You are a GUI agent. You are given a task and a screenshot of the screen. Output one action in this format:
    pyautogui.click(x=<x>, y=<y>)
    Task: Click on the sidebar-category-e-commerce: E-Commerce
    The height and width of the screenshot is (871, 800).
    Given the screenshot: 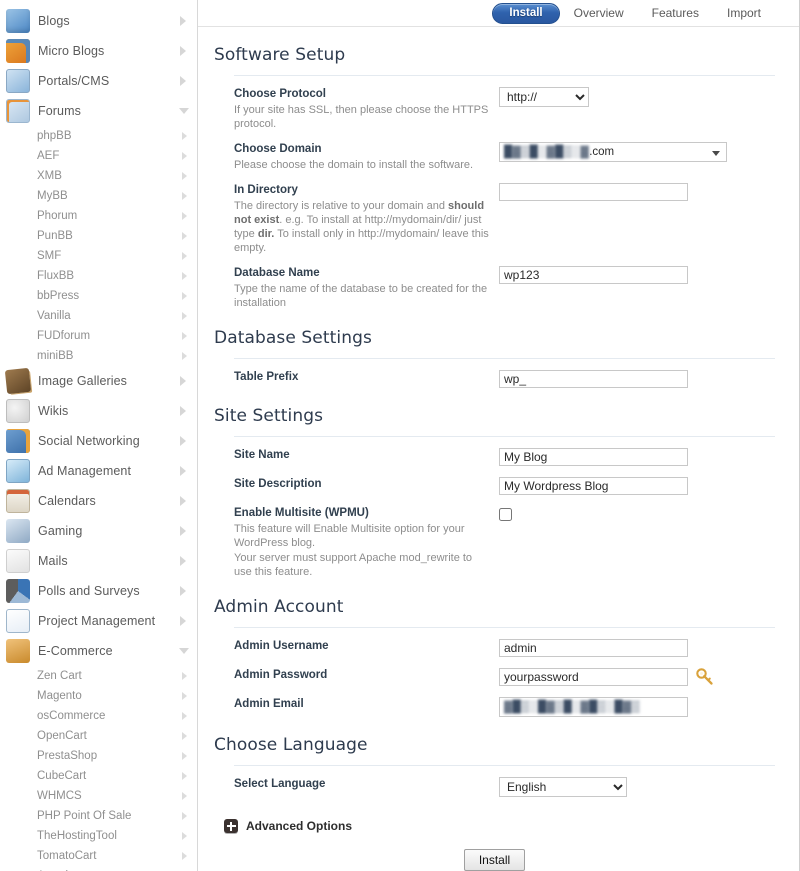 What is the action you would take?
    pyautogui.click(x=98, y=651)
    